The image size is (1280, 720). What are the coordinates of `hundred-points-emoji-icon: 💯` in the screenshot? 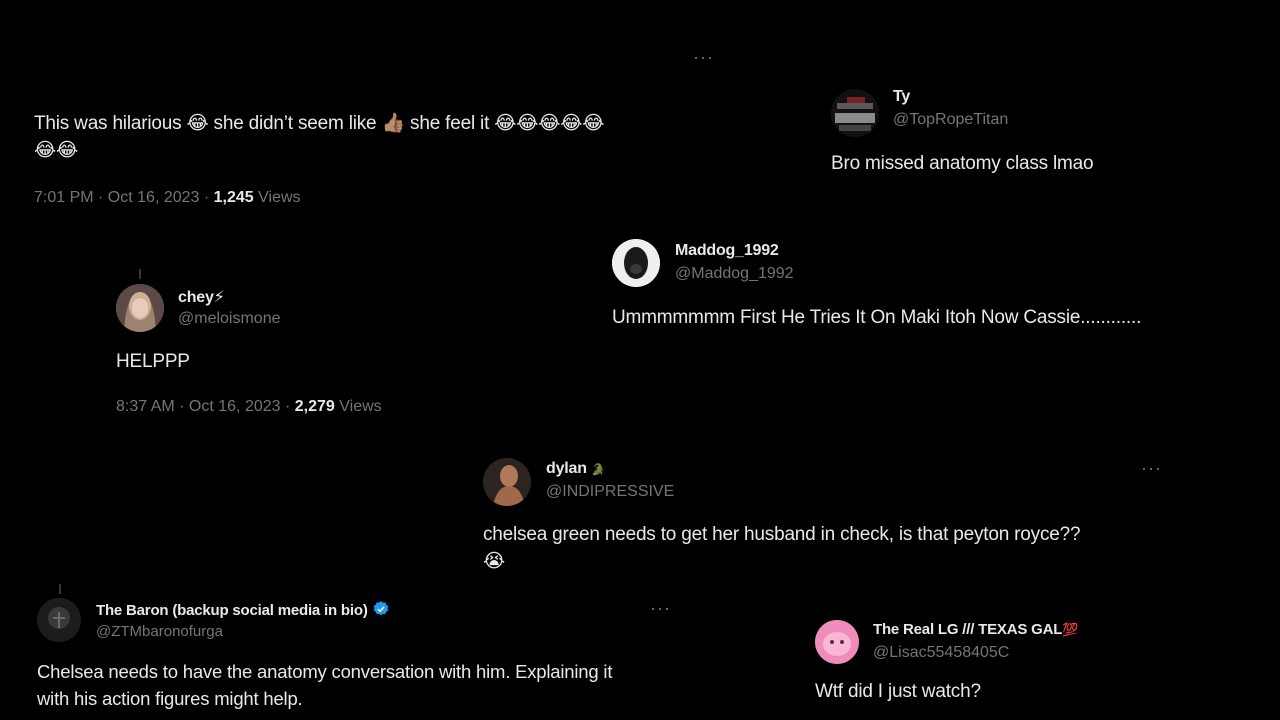 It's located at (1070, 629).